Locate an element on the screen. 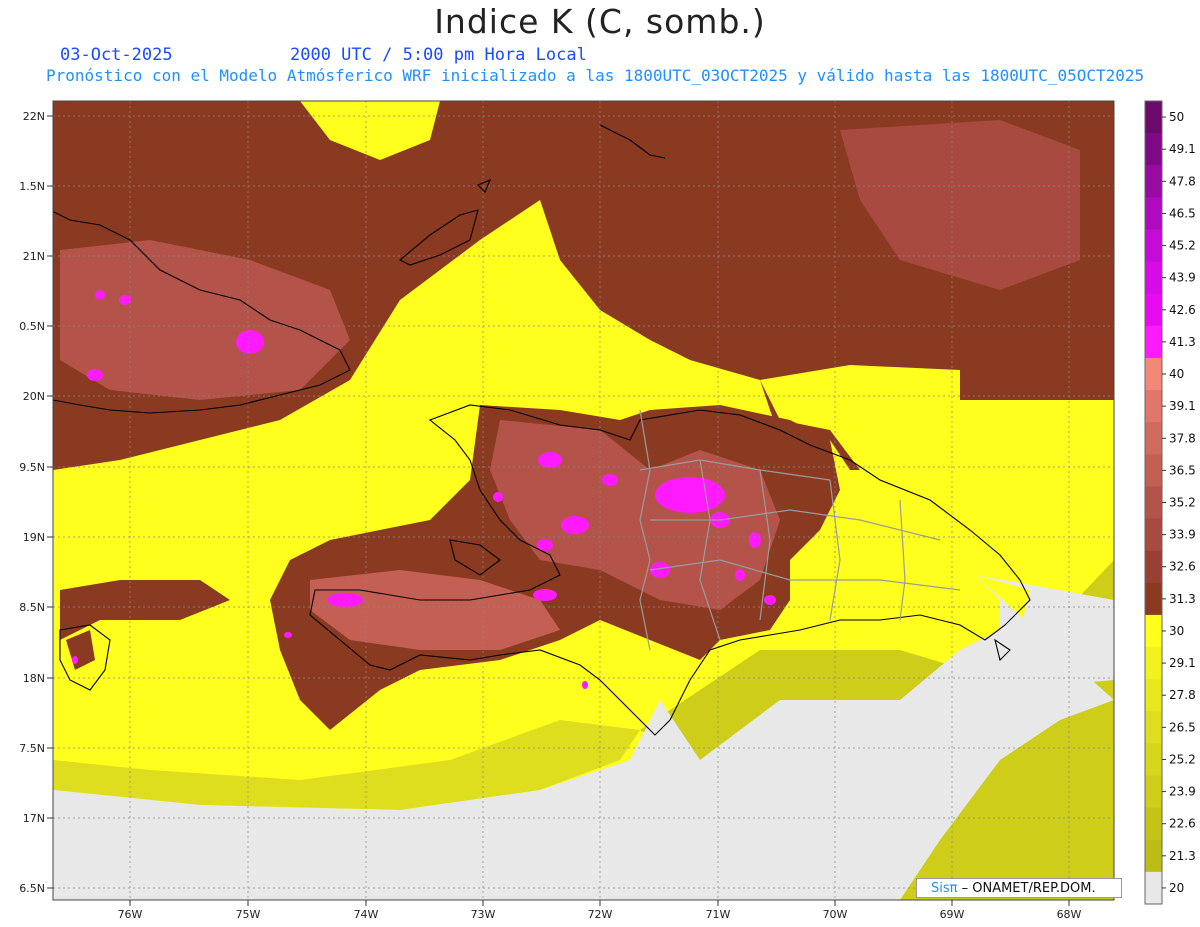 Image resolution: width=1200 pixels, height=927 pixels. lat-label: 22N is located at coordinates (34, 116).